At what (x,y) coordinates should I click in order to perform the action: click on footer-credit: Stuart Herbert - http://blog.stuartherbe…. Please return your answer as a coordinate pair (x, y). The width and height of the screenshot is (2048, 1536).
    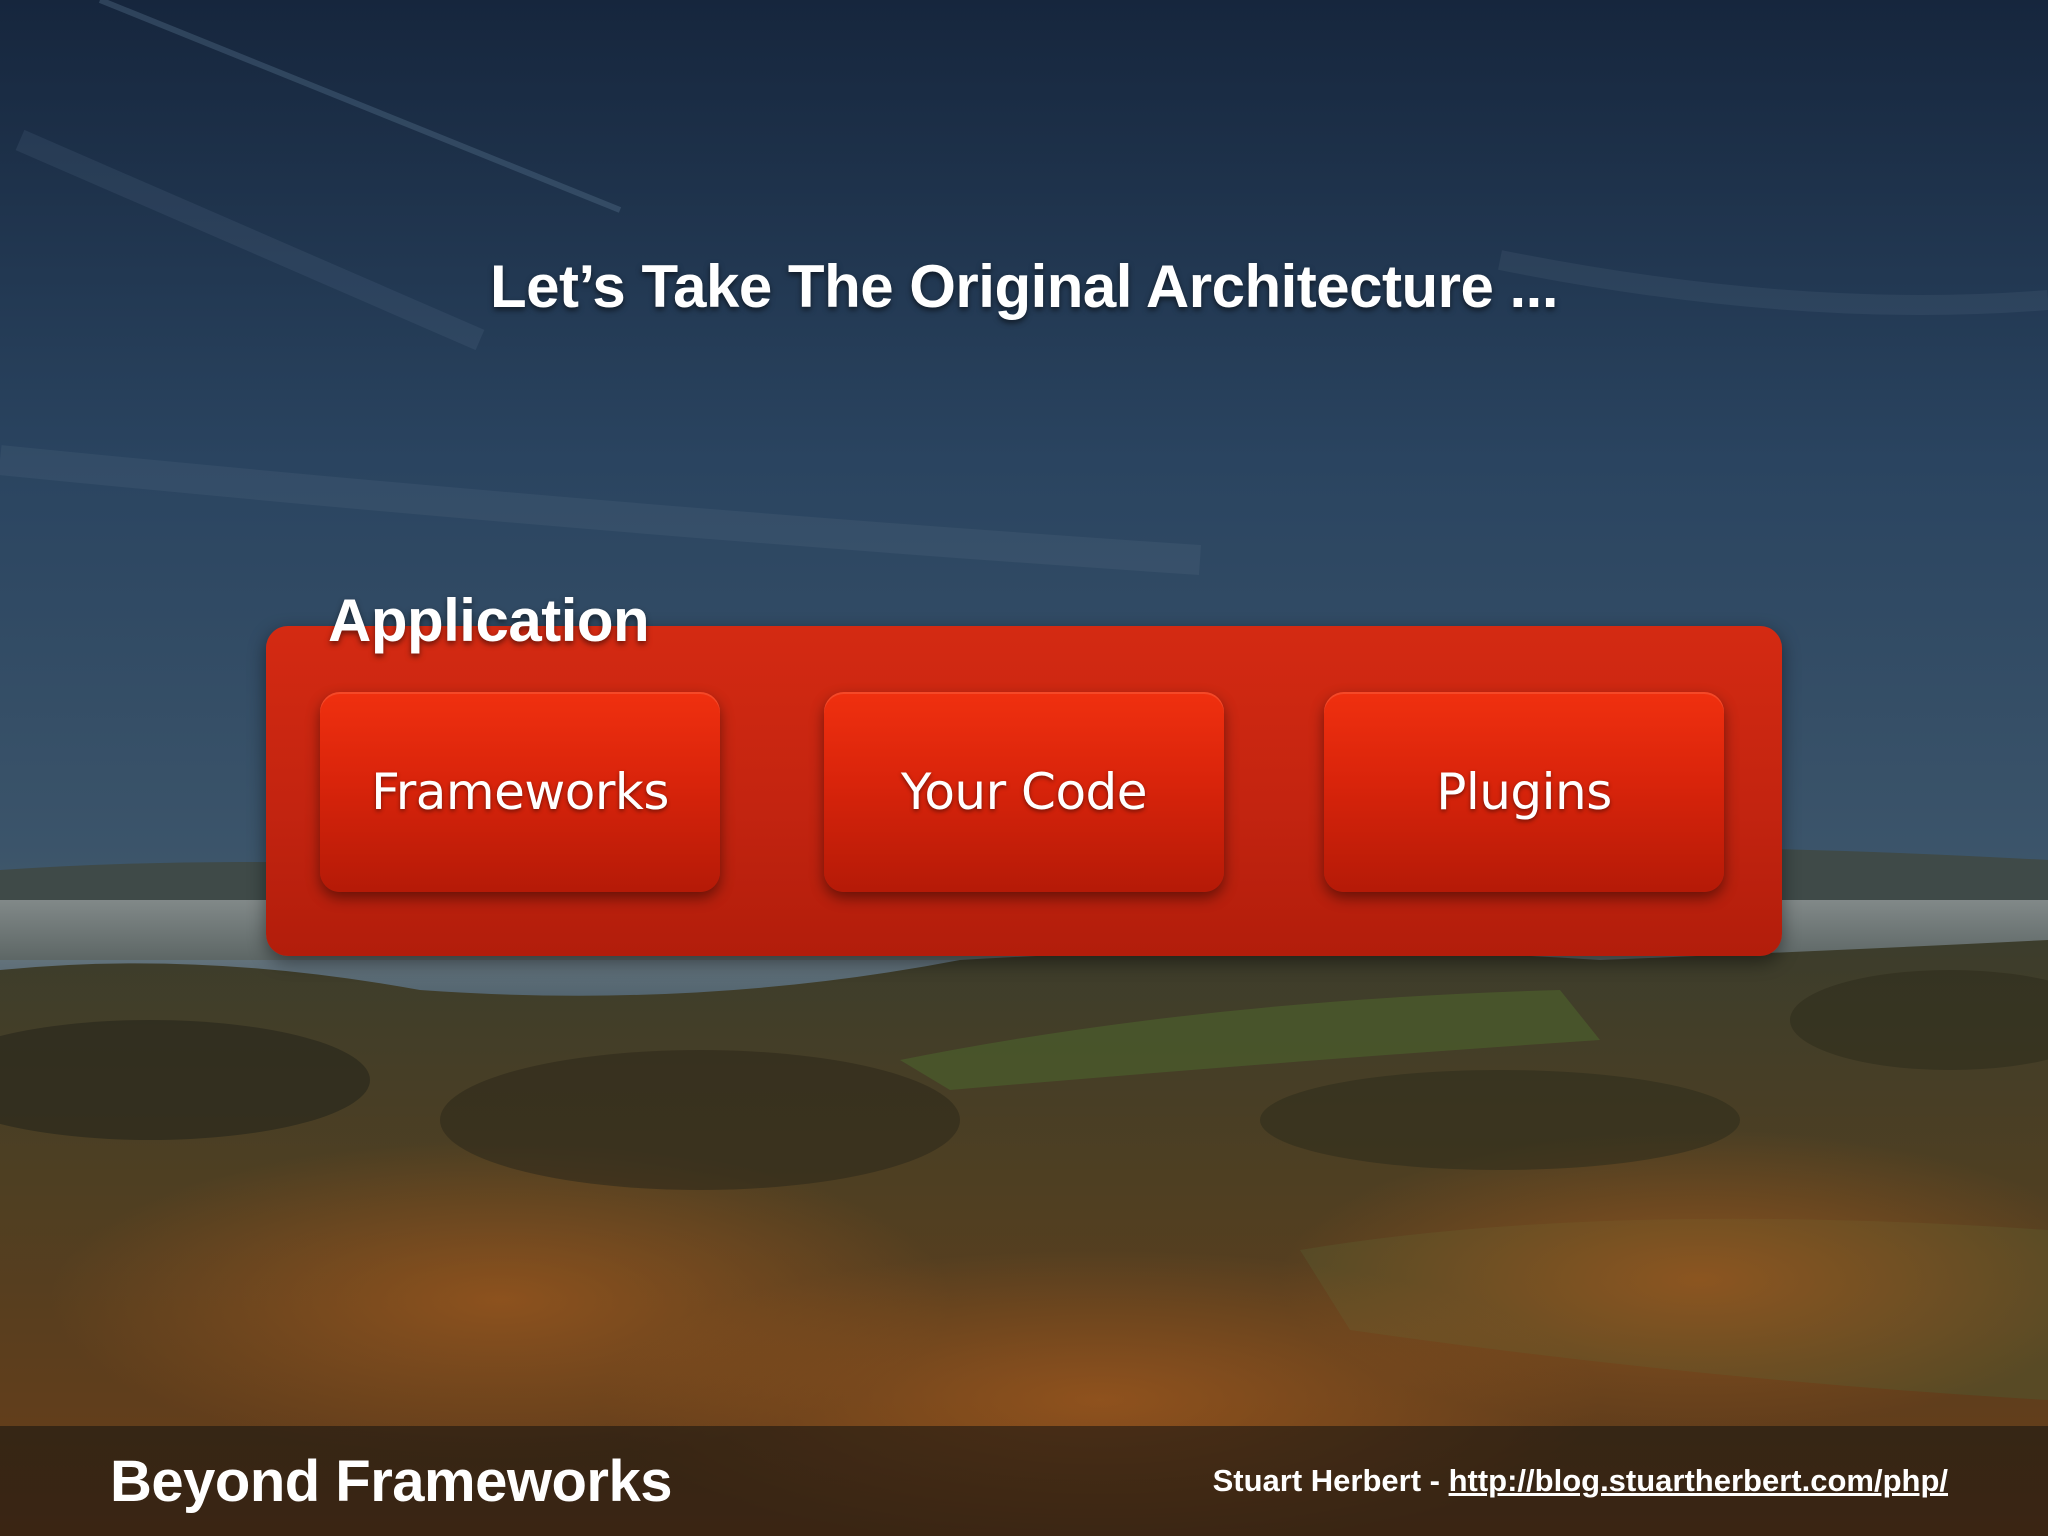
    Looking at the image, I should click on (1580, 1481).